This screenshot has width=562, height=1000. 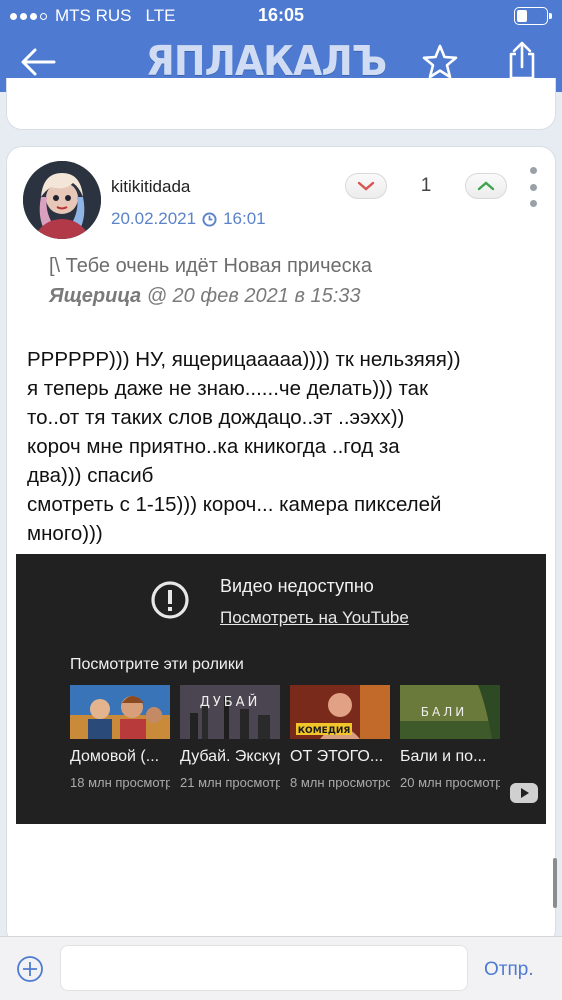 I want to click on clock-icon, so click(x=209, y=219).